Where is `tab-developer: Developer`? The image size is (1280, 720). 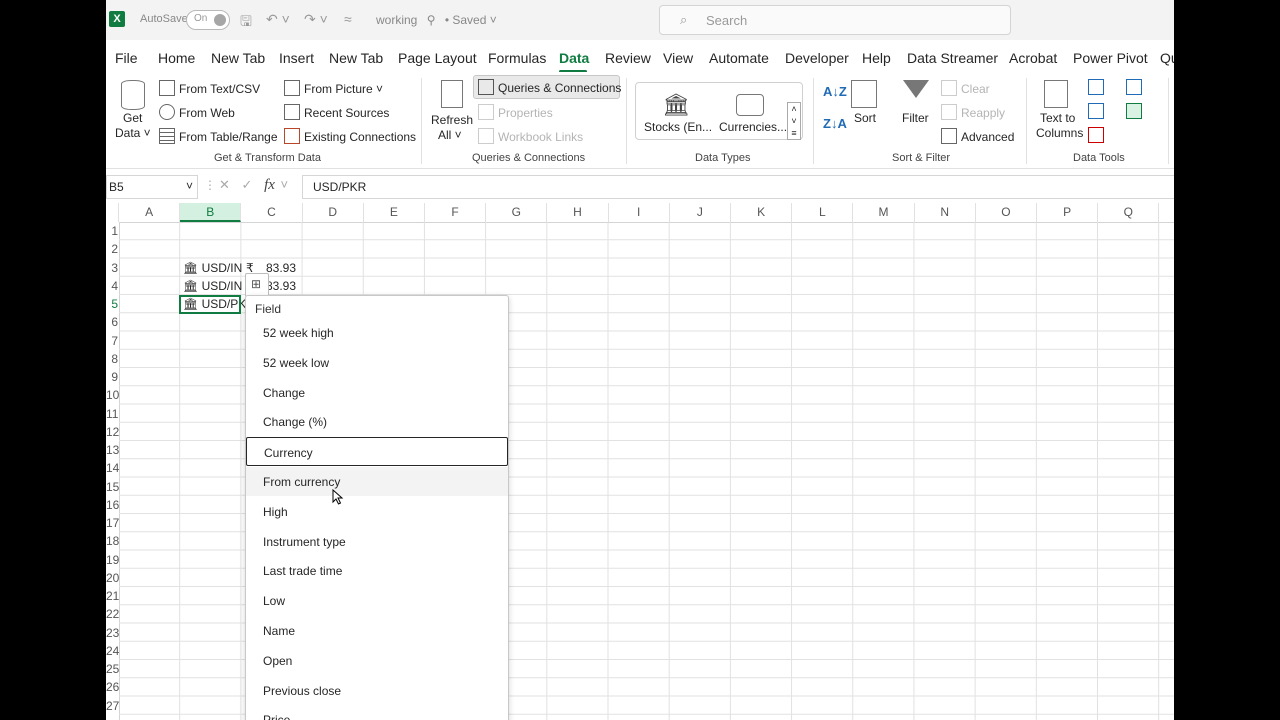
tab-developer: Developer is located at coordinates (817, 58).